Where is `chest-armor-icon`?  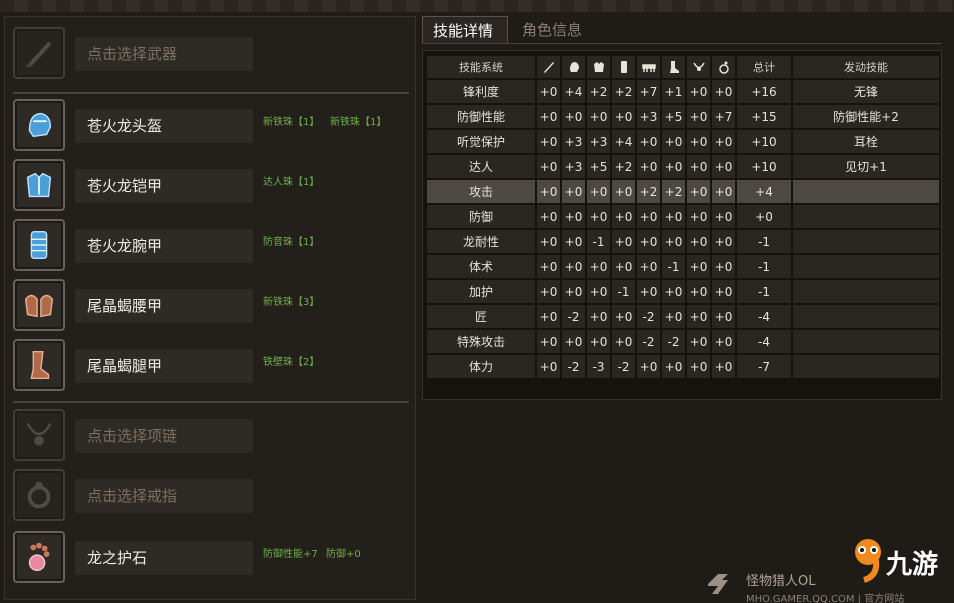 chest-armor-icon is located at coordinates (598, 67).